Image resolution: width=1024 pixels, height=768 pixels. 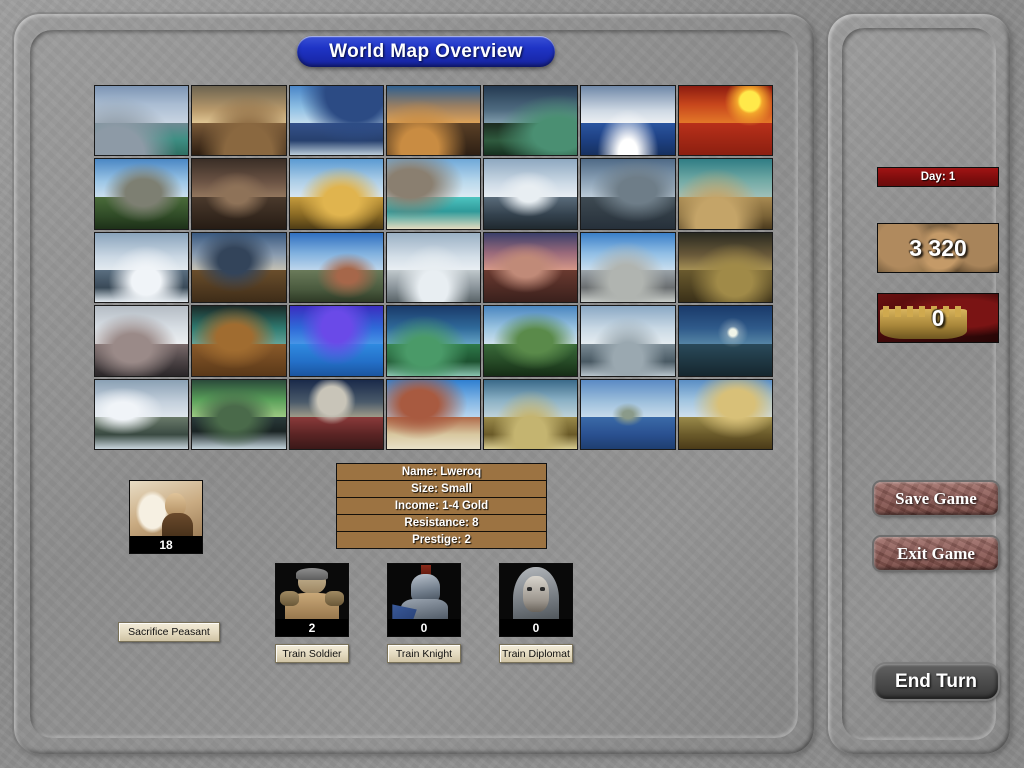 I want to click on map-tile-golden-crags, so click(x=336, y=194).